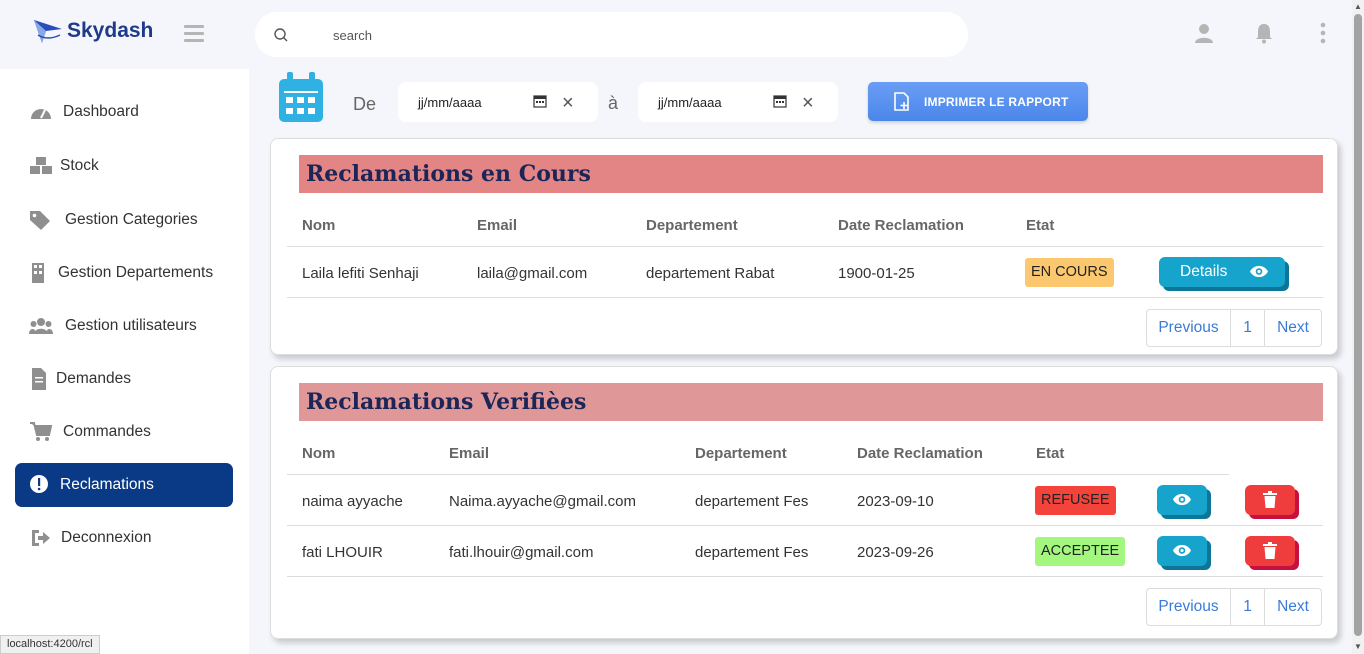  I want to click on table-cell-date: 2023-09-10, so click(895, 501).